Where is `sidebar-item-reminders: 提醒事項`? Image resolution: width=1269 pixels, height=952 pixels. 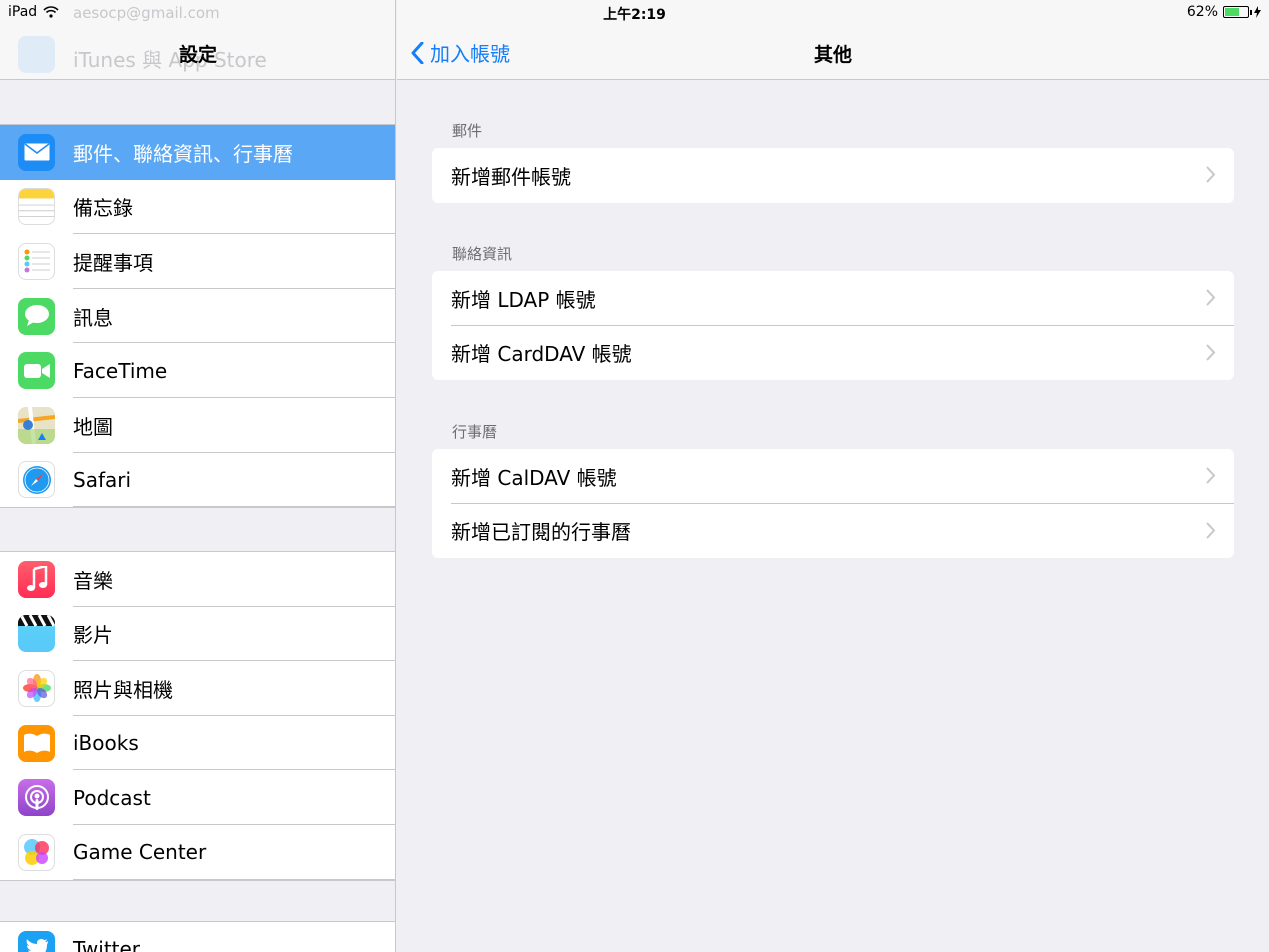 sidebar-item-reminders: 提醒事項 is located at coordinates (197, 261).